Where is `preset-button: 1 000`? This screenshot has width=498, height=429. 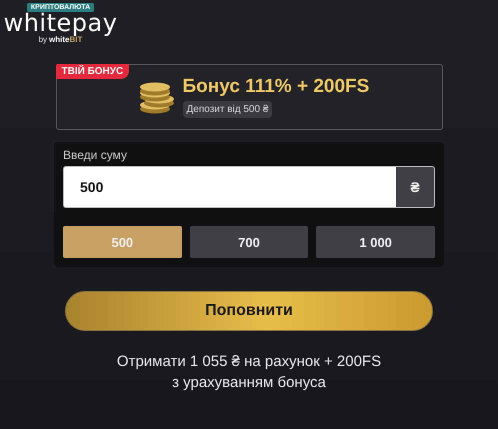 preset-button: 1 000 is located at coordinates (375, 242).